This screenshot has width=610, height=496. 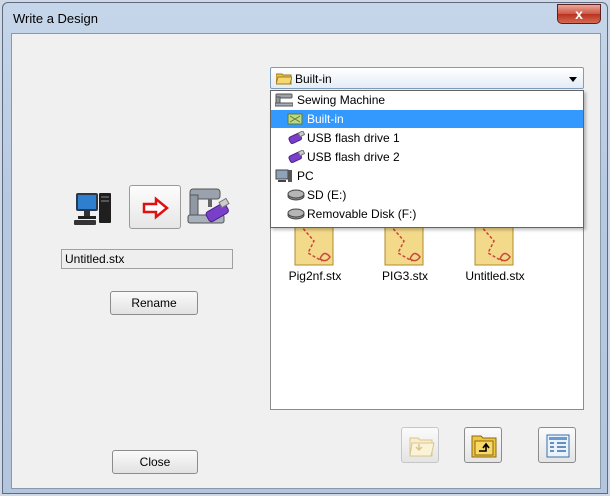 I want to click on dropdown-item-label: PC, so click(x=305, y=176).